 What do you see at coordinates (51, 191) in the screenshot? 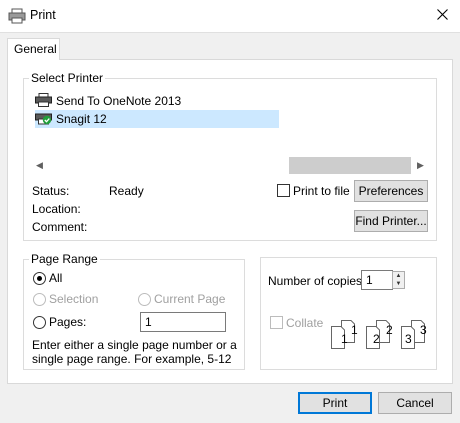
I see `status-label: Status:` at bounding box center [51, 191].